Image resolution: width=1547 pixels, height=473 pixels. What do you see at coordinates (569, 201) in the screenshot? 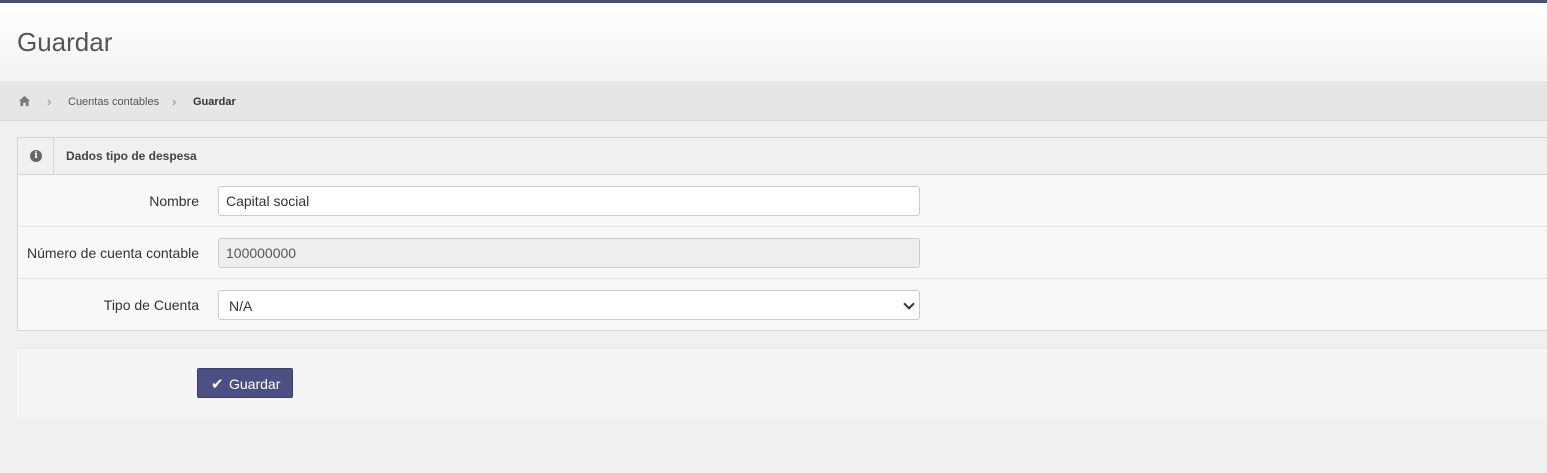
I see `nombre-input` at bounding box center [569, 201].